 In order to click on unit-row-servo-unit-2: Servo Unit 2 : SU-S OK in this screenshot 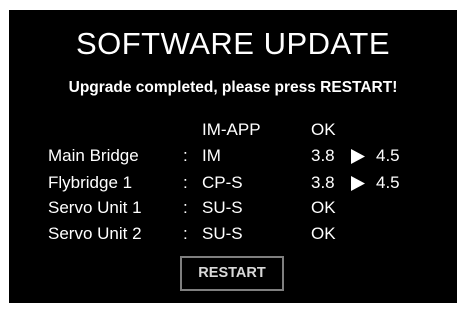, I will do `click(233, 234)`.